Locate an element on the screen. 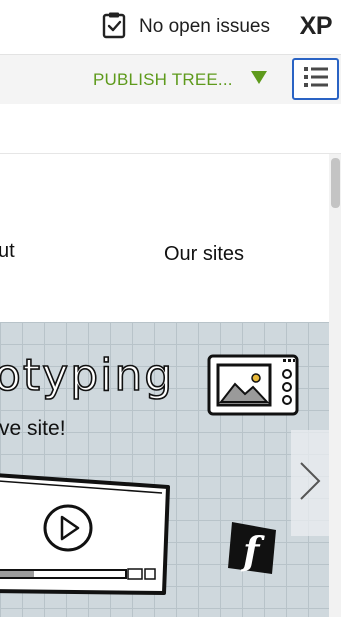 The image size is (341, 617). list-icon is located at coordinates (316, 79).